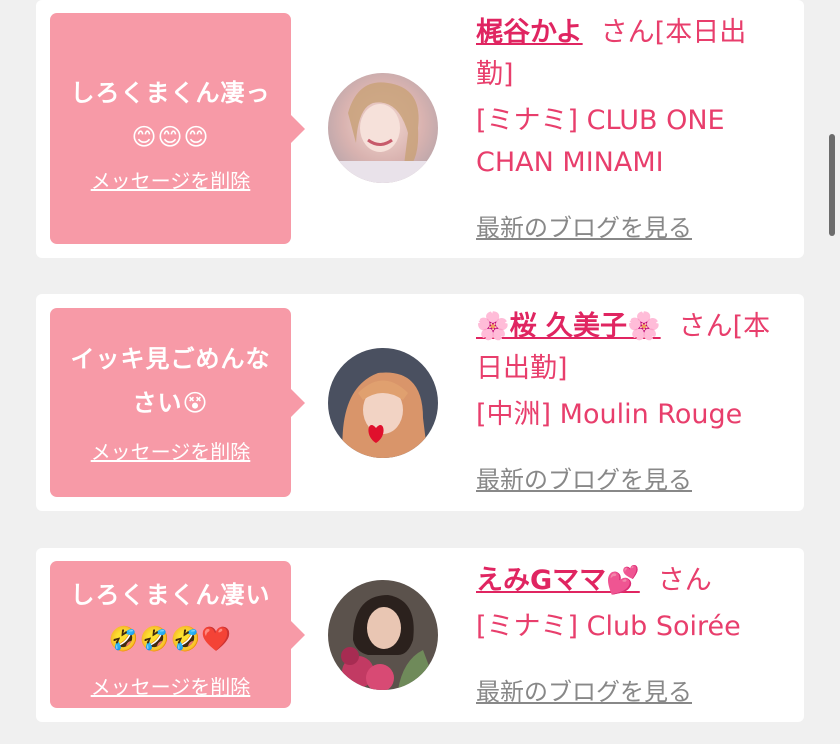 The width and height of the screenshot is (840, 744). Describe the element at coordinates (170, 617) in the screenshot. I see `message-text: しろくまくん凄い🤣🤣🤣❤️` at that location.